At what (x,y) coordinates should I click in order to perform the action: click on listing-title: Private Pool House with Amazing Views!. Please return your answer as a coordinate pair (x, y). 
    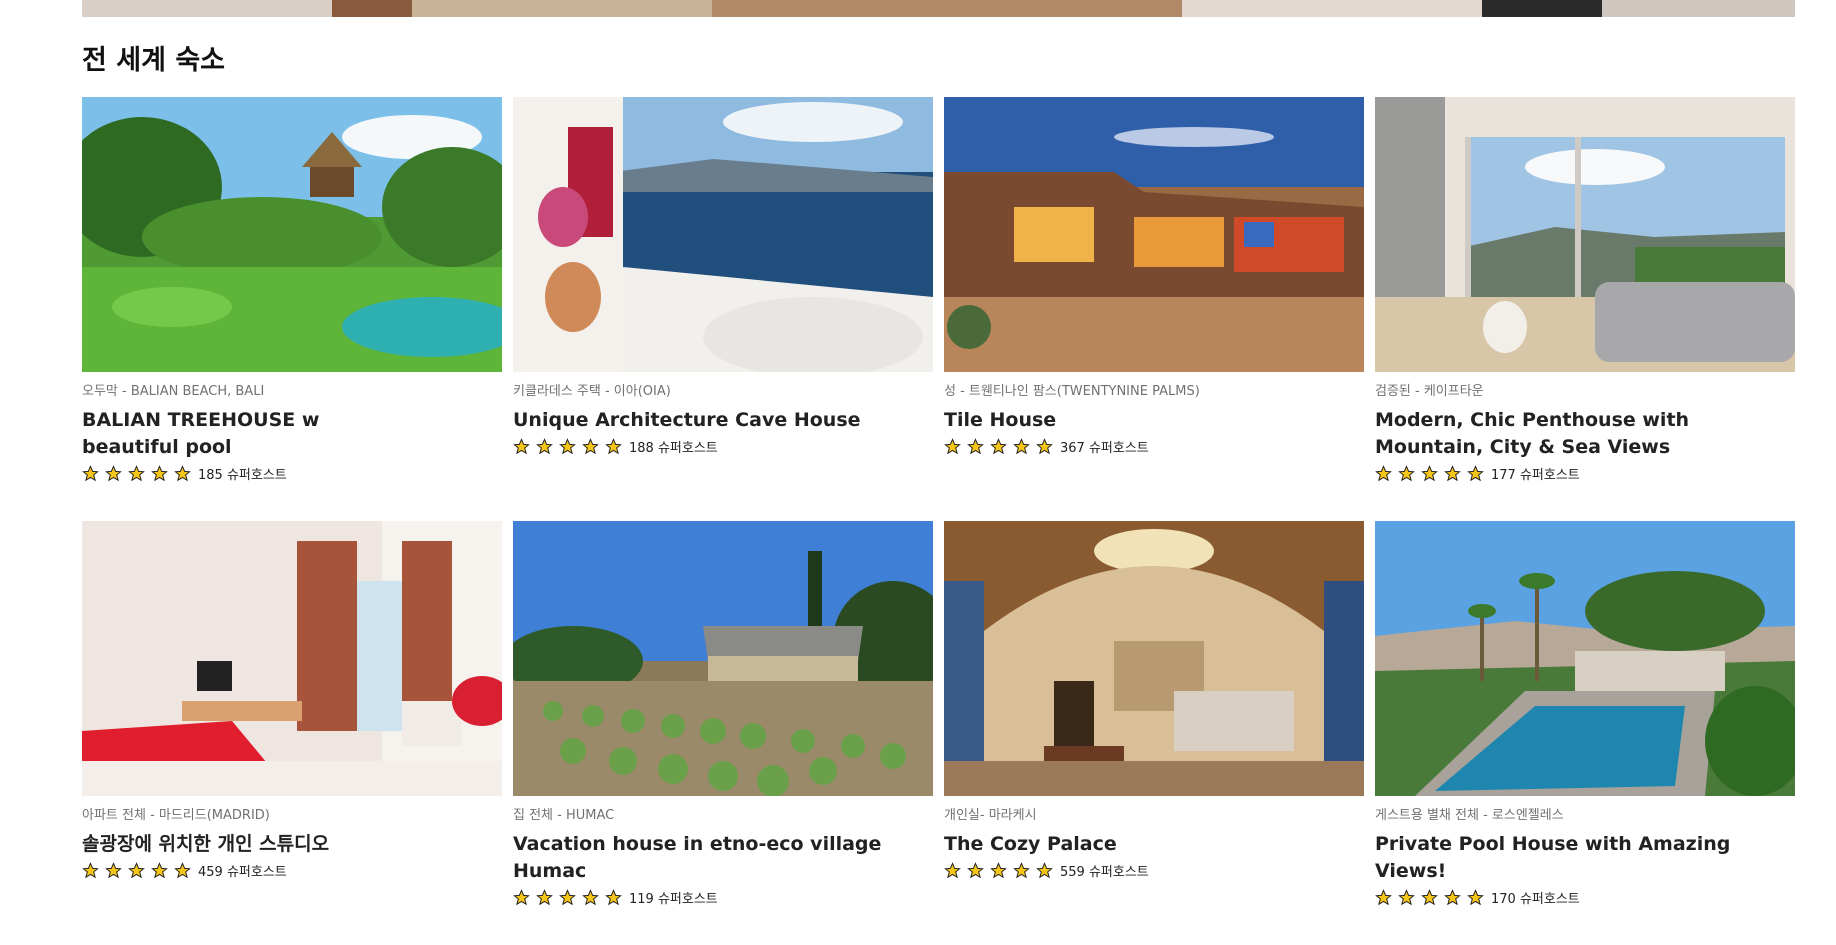
    Looking at the image, I should click on (1585, 858).